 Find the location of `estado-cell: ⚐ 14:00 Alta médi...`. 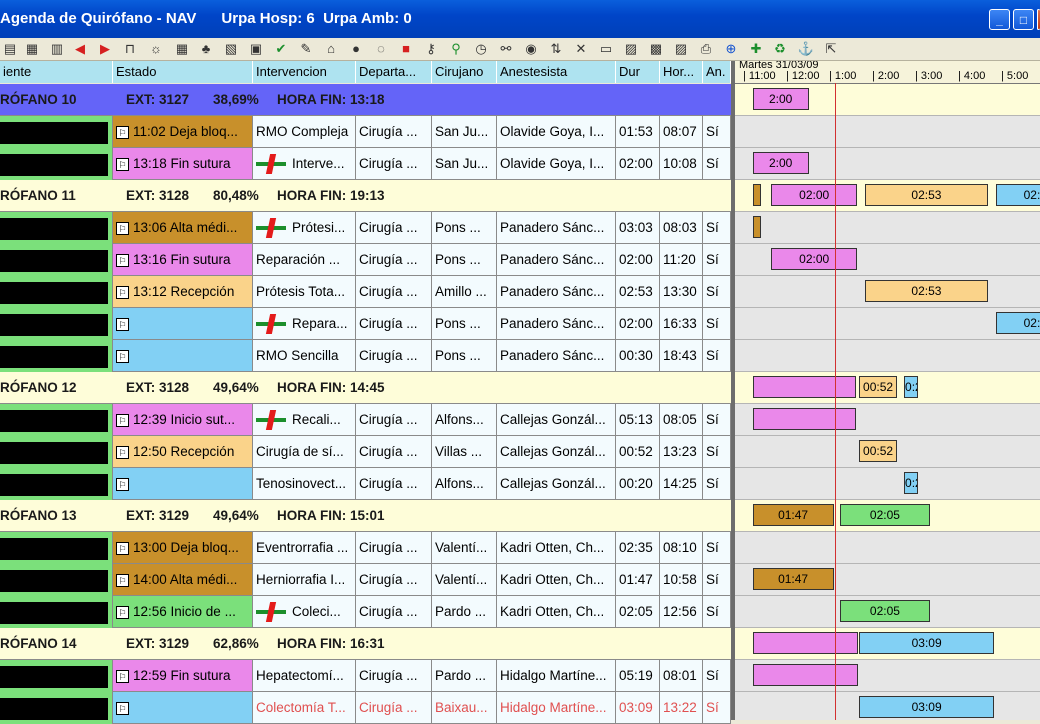

estado-cell: ⚐ 14:00 Alta médi... is located at coordinates (183, 580).